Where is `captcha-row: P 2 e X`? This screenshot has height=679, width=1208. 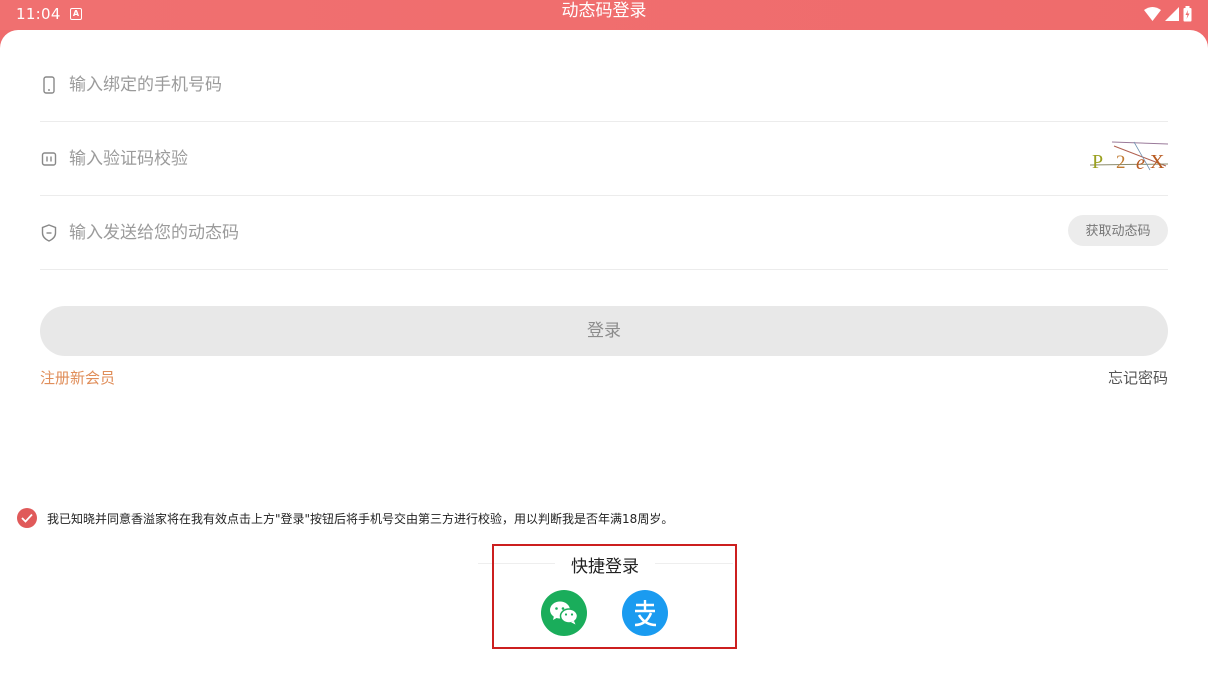
captcha-row: P 2 e X is located at coordinates (604, 159).